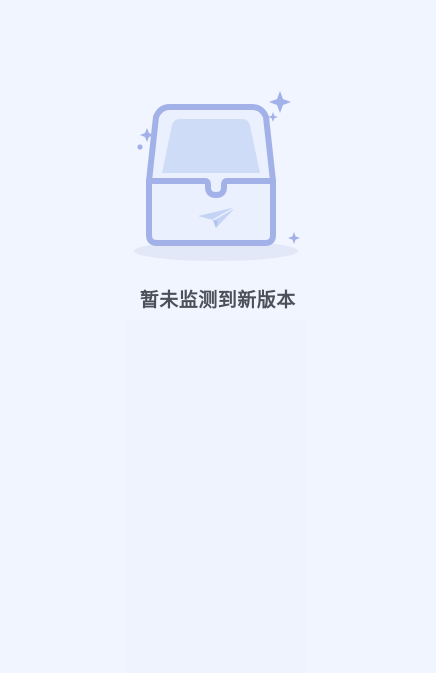  I want to click on empty-state-message: 暂未监测到新版本, so click(217, 300).